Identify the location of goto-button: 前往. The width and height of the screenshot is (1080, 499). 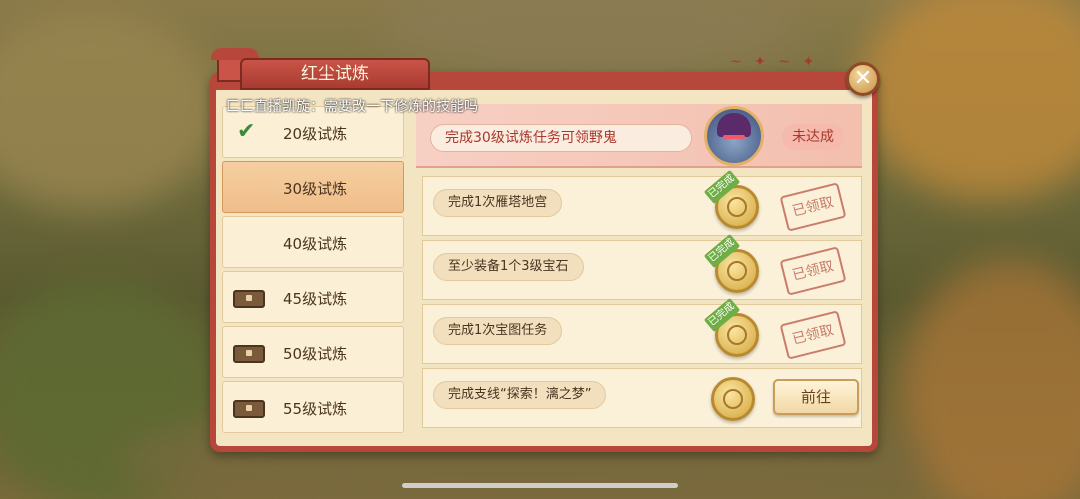
(816, 397).